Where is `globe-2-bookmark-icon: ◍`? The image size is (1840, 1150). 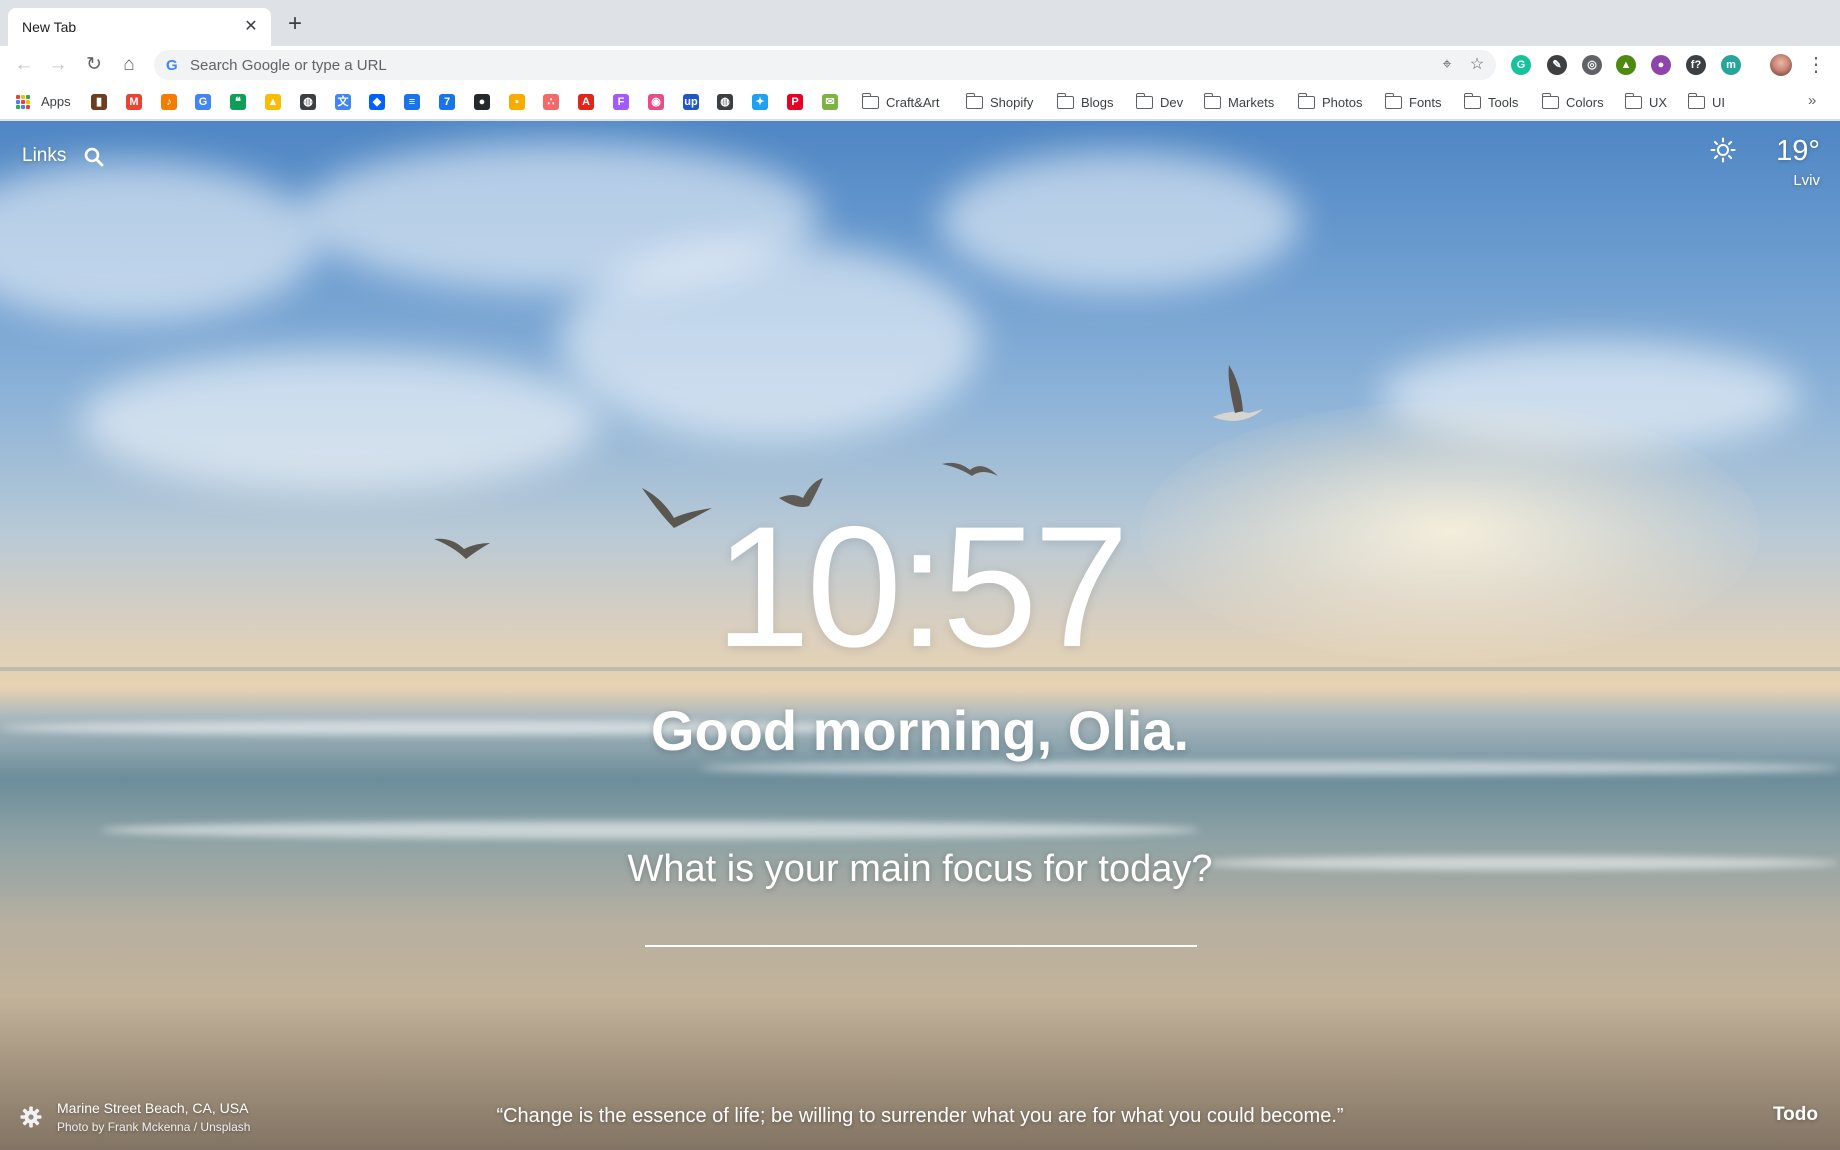
globe-2-bookmark-icon: ◍ is located at coordinates (725, 102).